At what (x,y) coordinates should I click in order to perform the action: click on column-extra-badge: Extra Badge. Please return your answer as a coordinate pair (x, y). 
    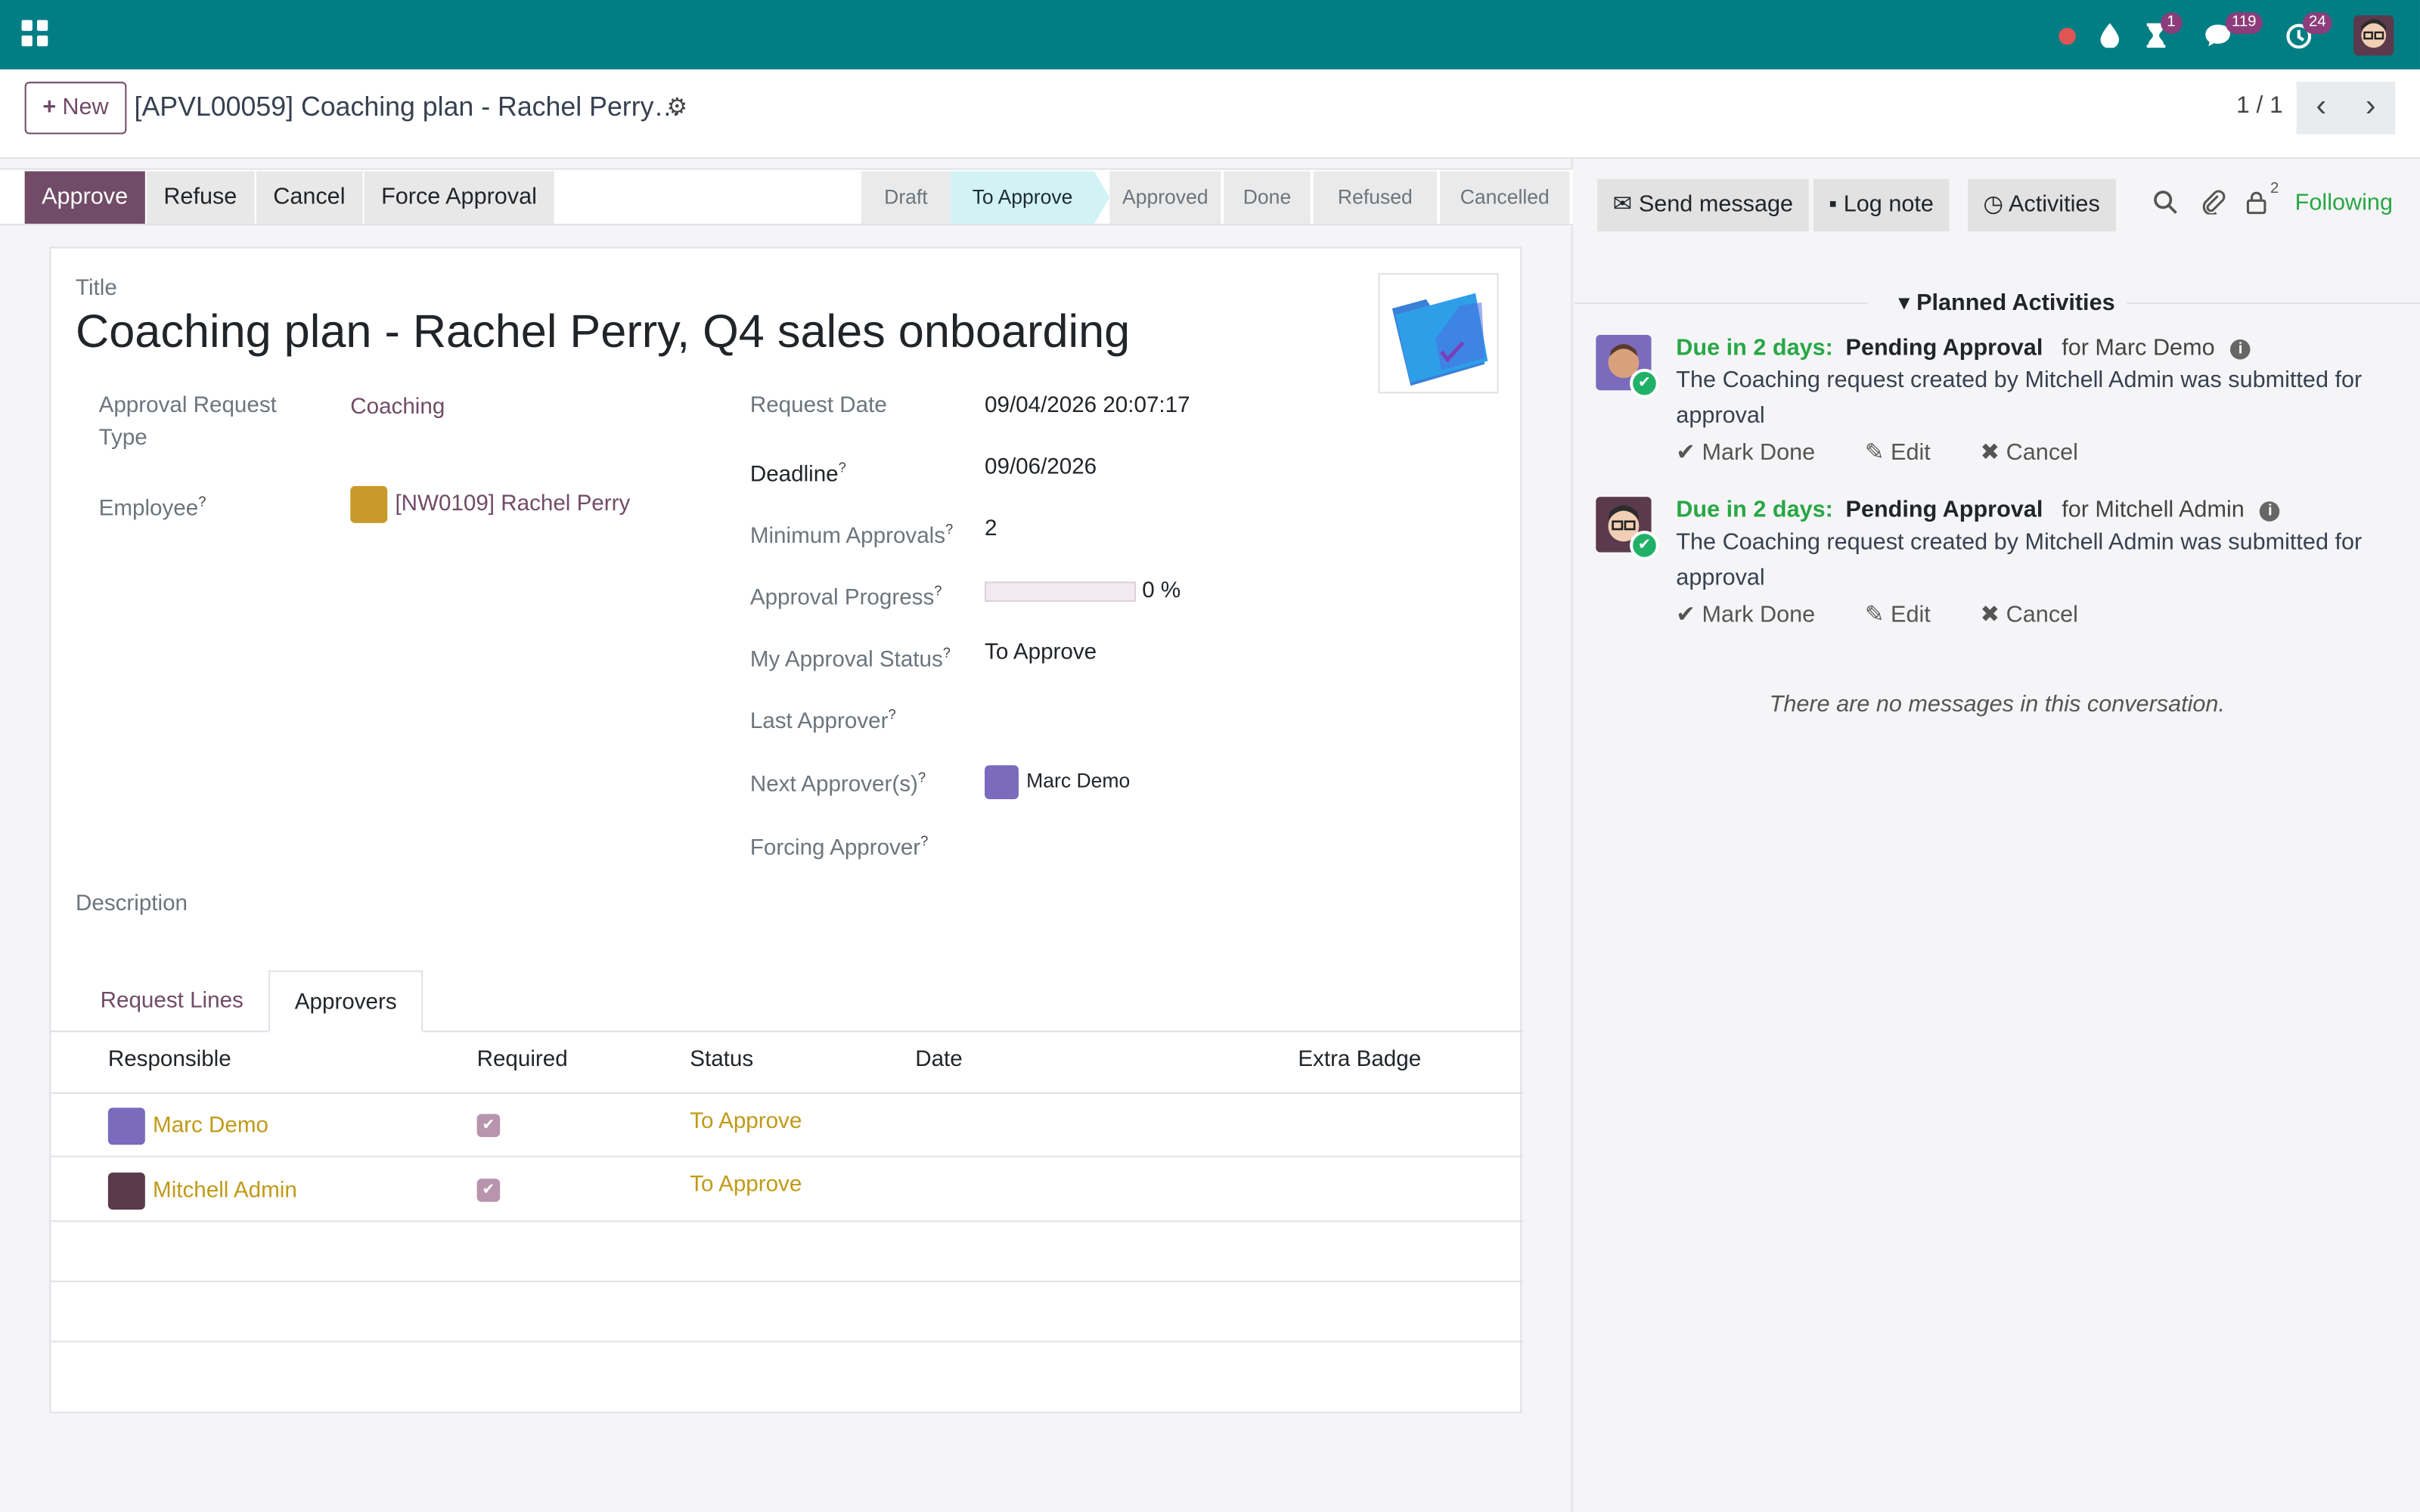
    Looking at the image, I should click on (1359, 1060).